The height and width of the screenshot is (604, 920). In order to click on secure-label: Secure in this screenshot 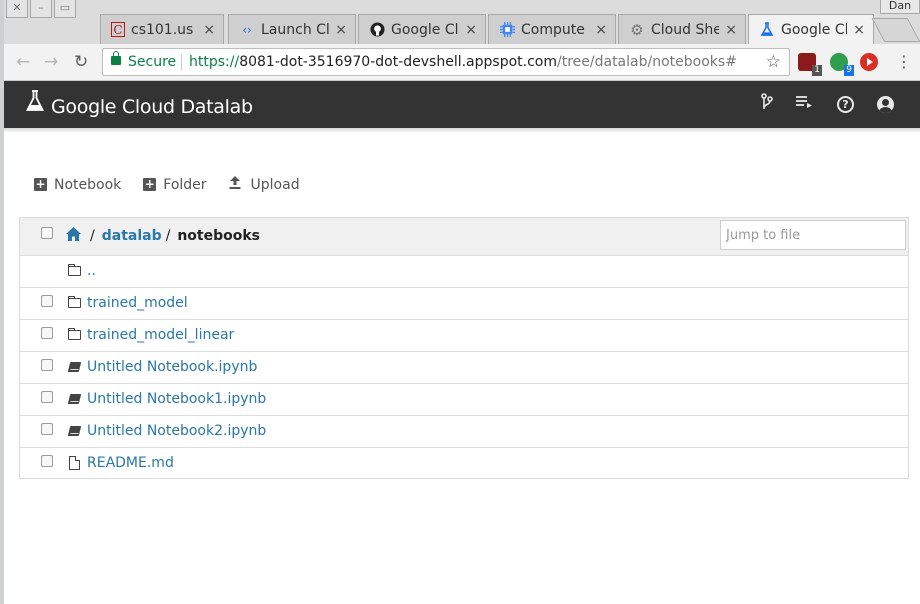, I will do `click(152, 62)`.